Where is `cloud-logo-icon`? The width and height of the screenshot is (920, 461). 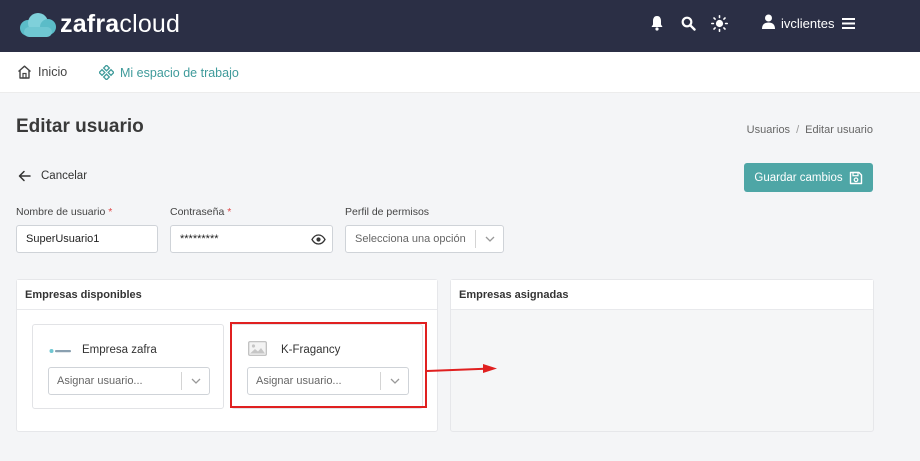
cloud-logo-icon is located at coordinates (38, 25).